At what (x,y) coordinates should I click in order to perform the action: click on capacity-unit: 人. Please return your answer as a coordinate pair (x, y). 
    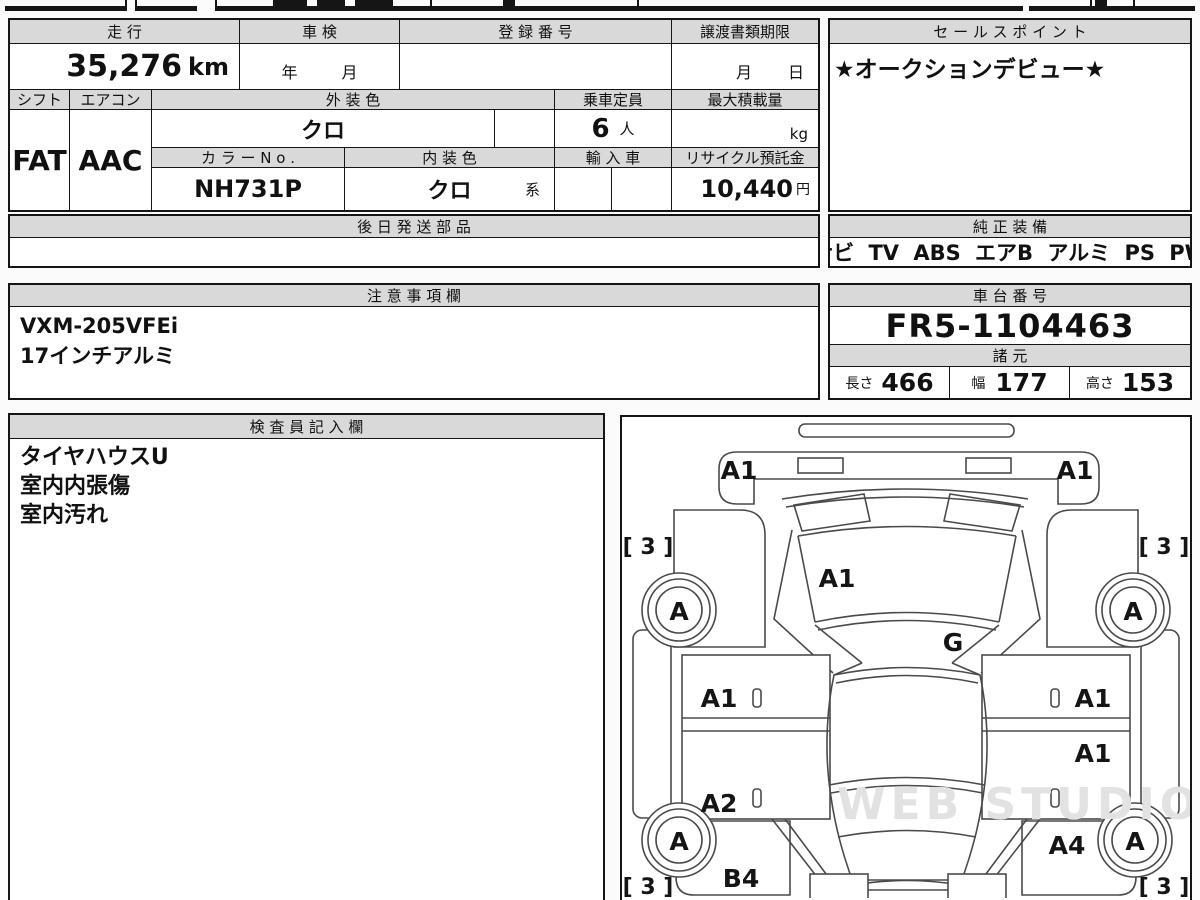
    Looking at the image, I should click on (627, 129).